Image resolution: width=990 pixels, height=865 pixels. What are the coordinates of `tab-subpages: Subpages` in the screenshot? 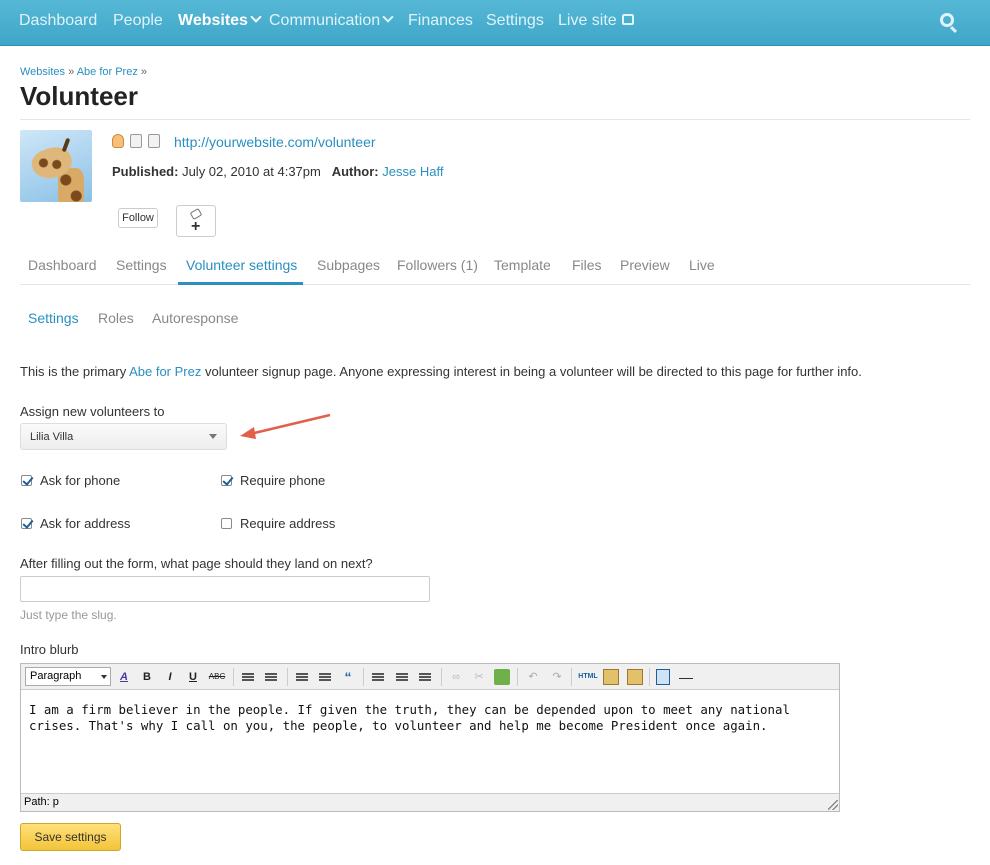 It's located at (348, 265).